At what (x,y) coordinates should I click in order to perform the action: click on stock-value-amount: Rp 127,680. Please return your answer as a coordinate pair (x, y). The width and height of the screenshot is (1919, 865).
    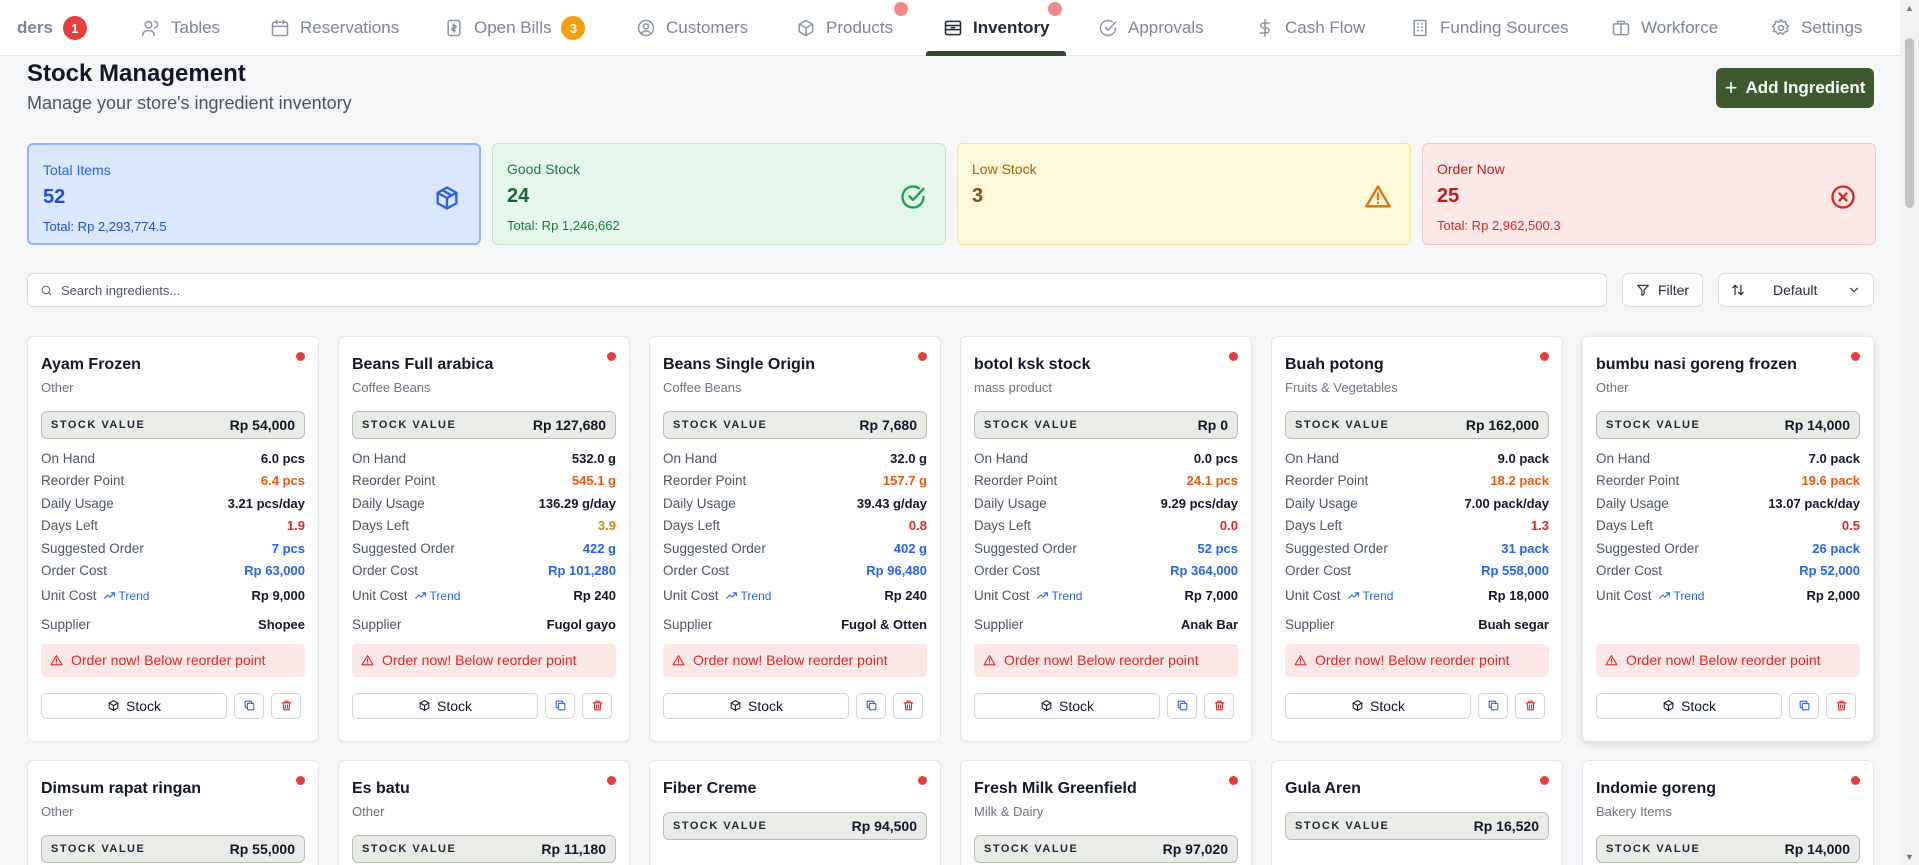
    Looking at the image, I should click on (569, 425).